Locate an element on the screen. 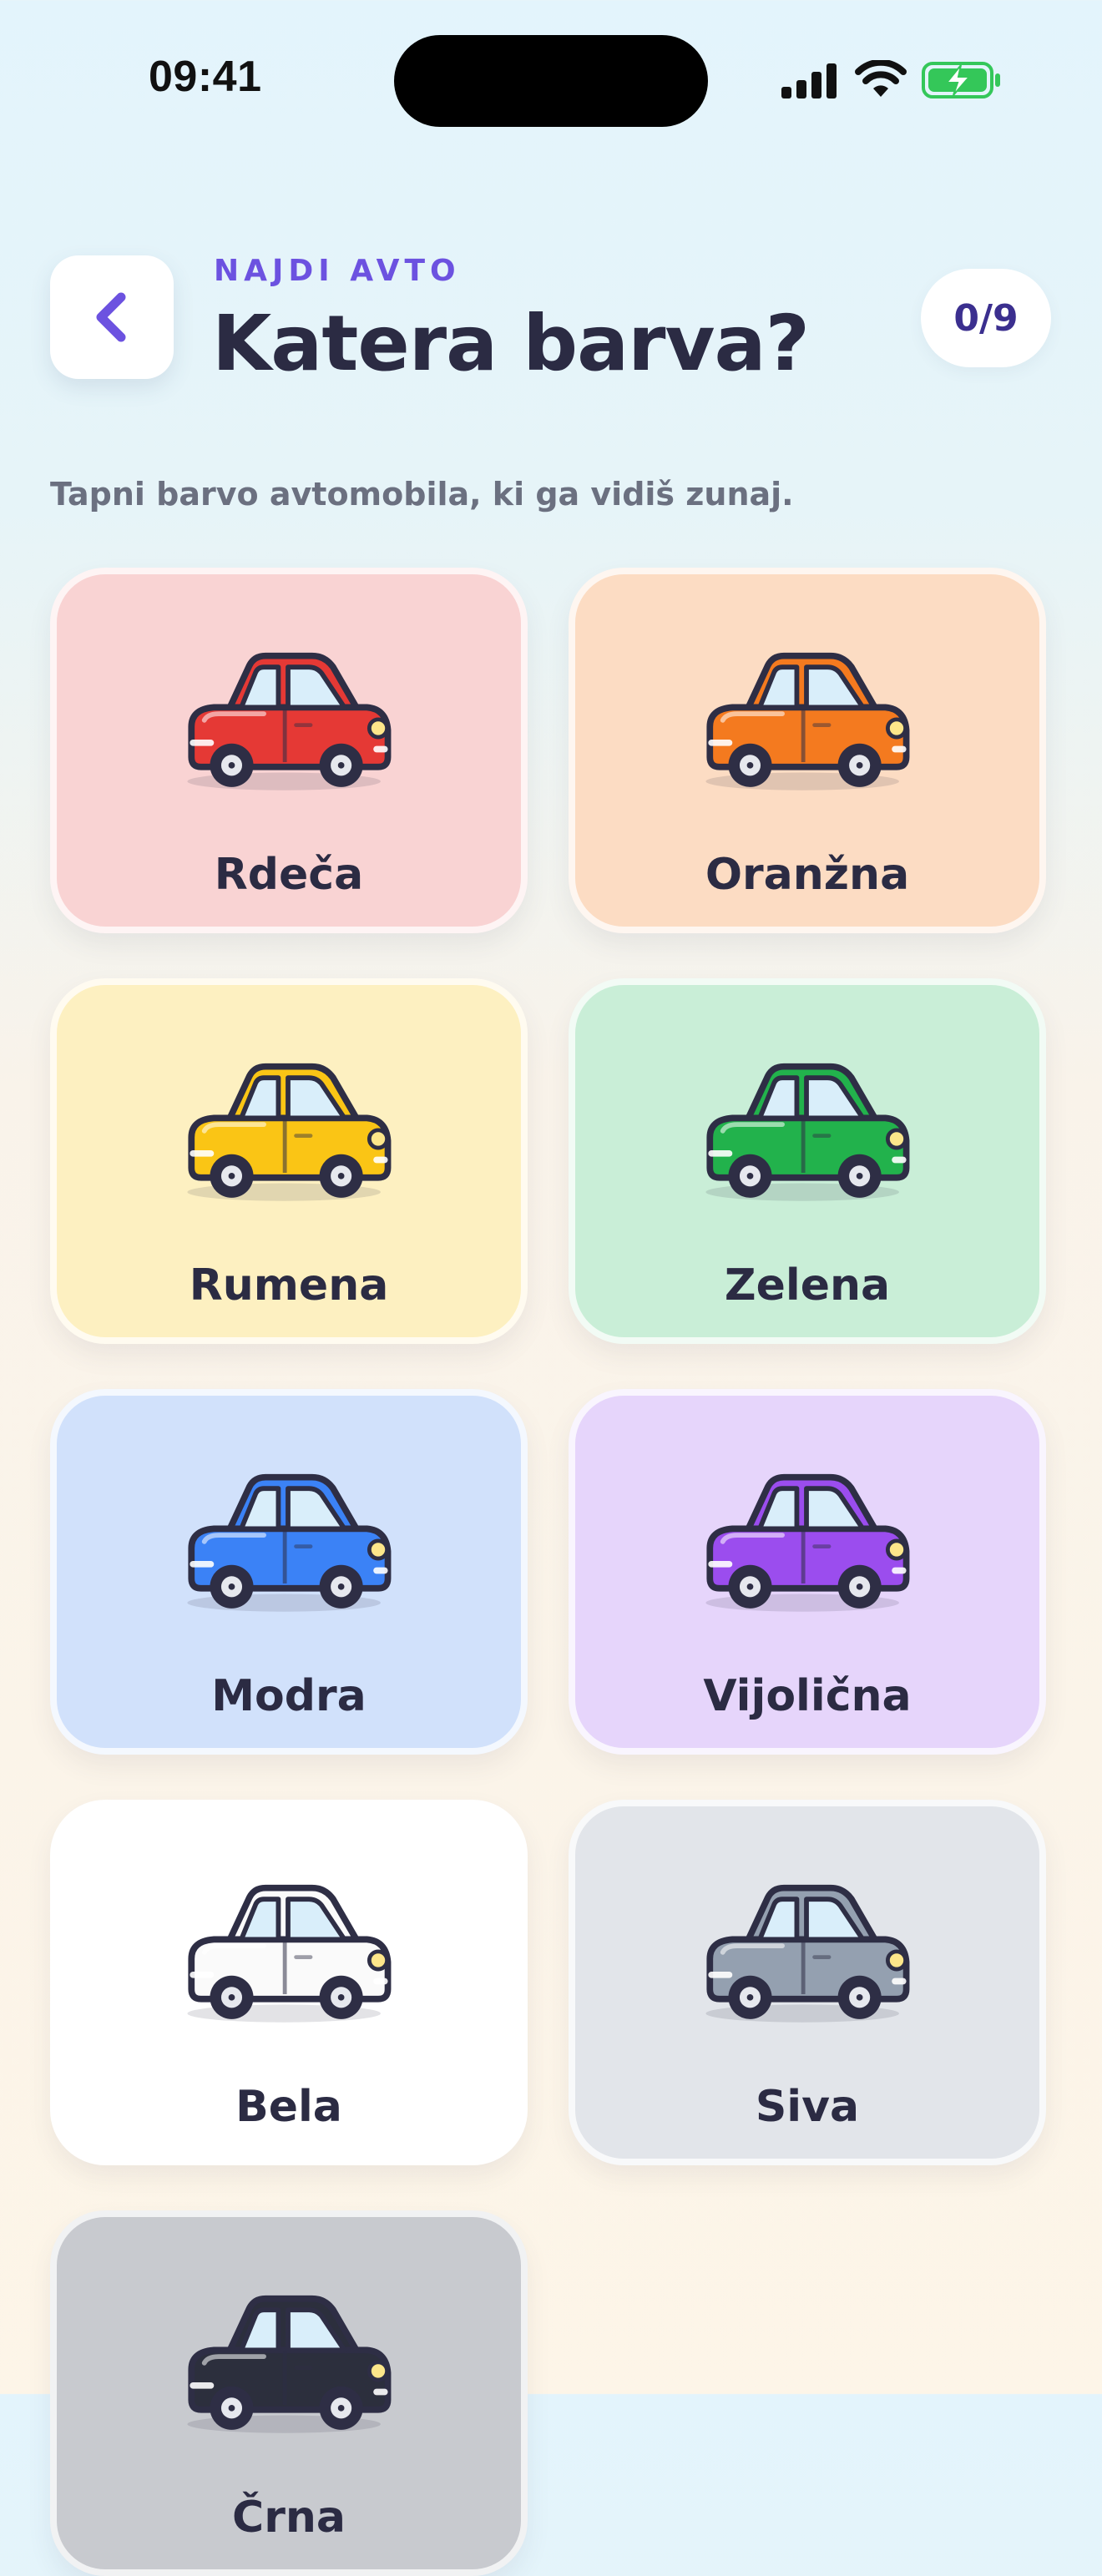 This screenshot has height=2576, width=1102. chevron-left-icon is located at coordinates (111, 317).